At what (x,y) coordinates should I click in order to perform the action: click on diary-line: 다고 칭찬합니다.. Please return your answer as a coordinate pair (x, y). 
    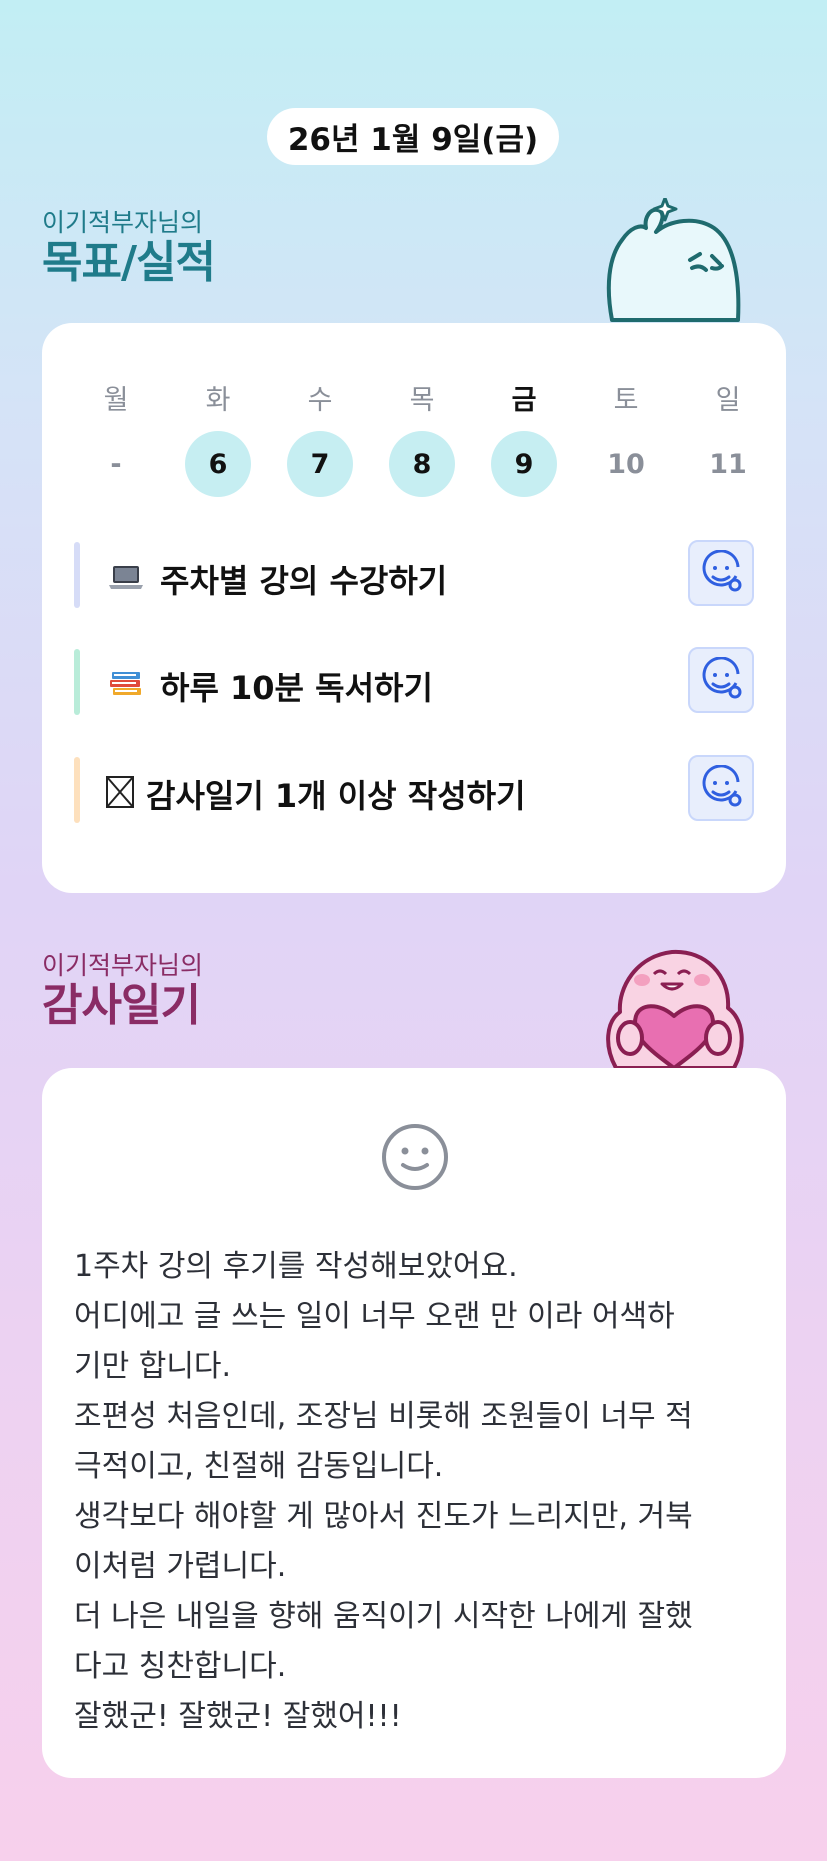
    Looking at the image, I should click on (180, 1666).